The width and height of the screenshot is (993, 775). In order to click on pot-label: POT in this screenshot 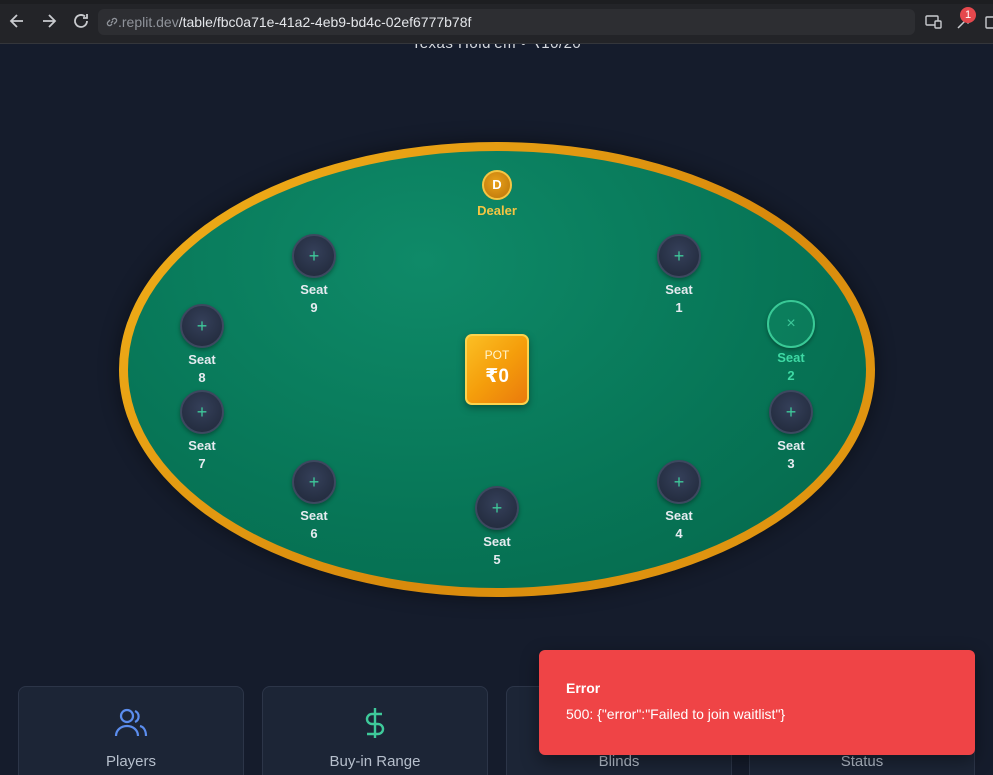, I will do `click(497, 355)`.